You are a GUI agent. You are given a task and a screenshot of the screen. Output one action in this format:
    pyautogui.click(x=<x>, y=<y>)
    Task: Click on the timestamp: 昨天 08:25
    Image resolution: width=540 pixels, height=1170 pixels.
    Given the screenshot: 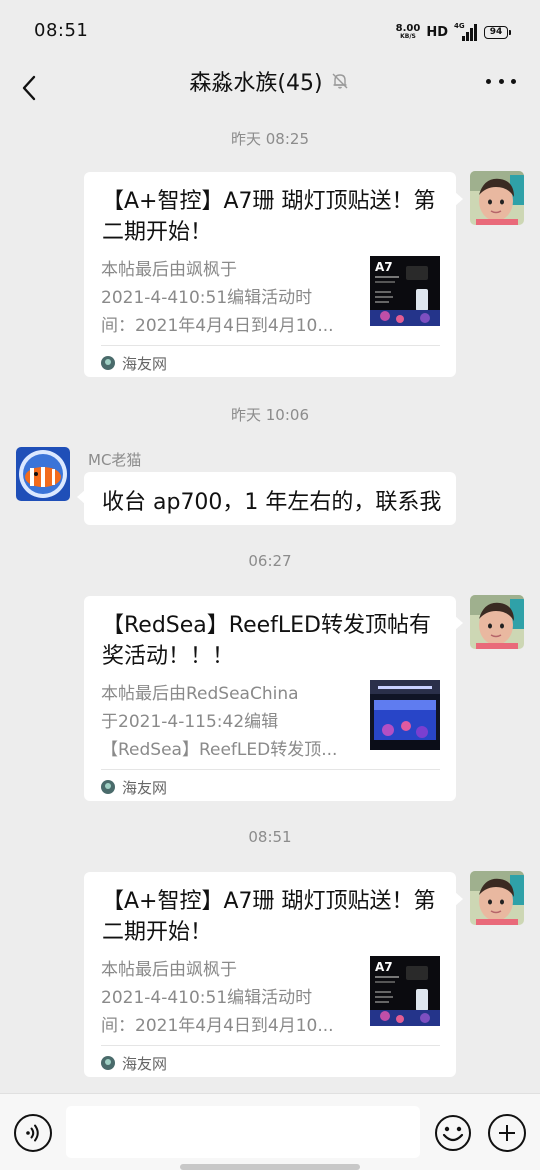 What is the action you would take?
    pyautogui.click(x=270, y=139)
    